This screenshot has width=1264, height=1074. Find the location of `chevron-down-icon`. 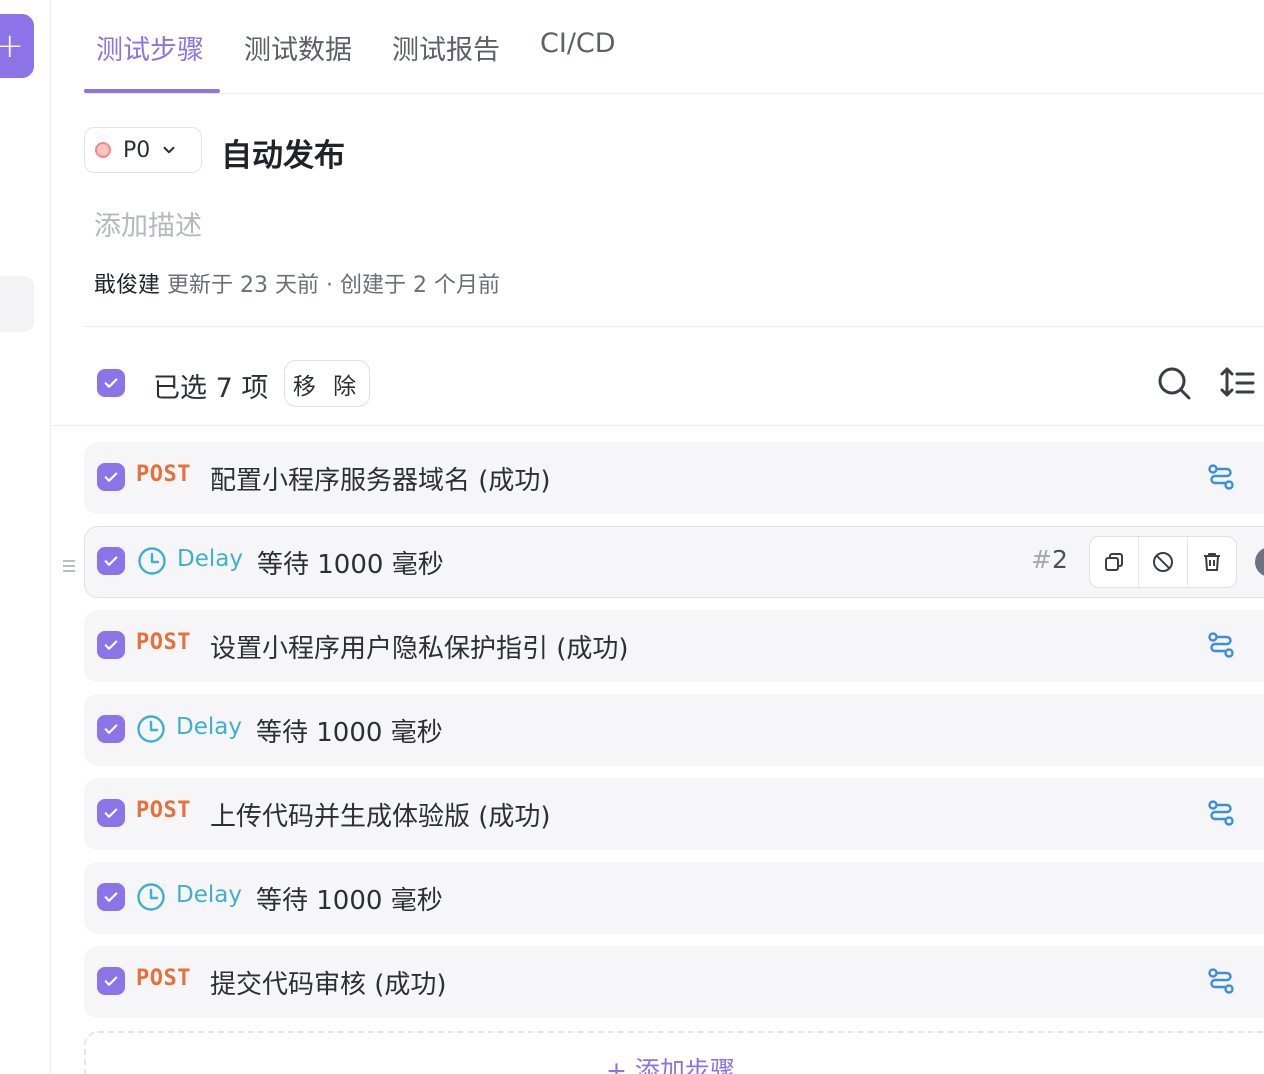

chevron-down-icon is located at coordinates (169, 150).